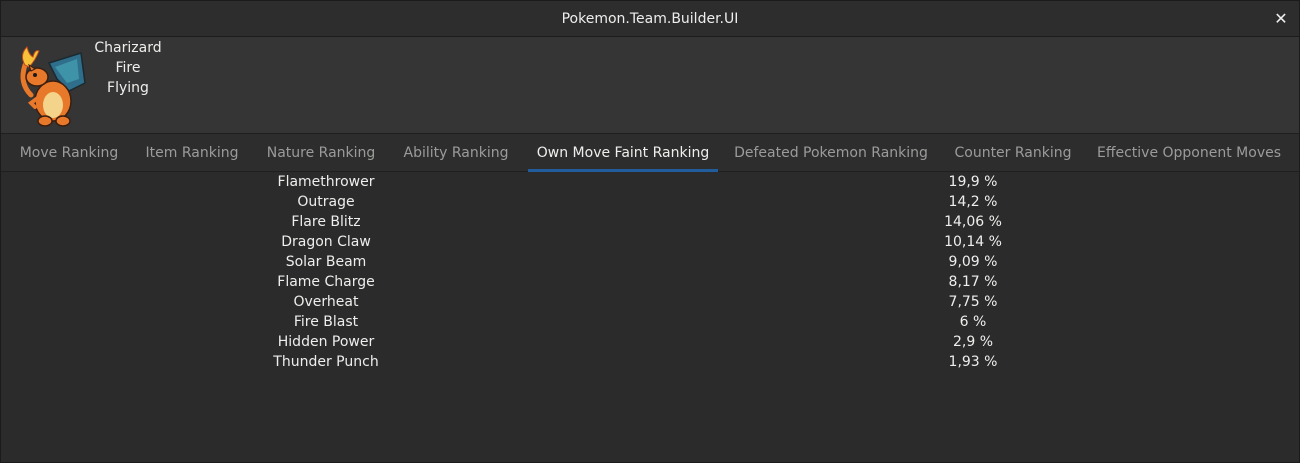  I want to click on move-name: Overheat, so click(326, 302).